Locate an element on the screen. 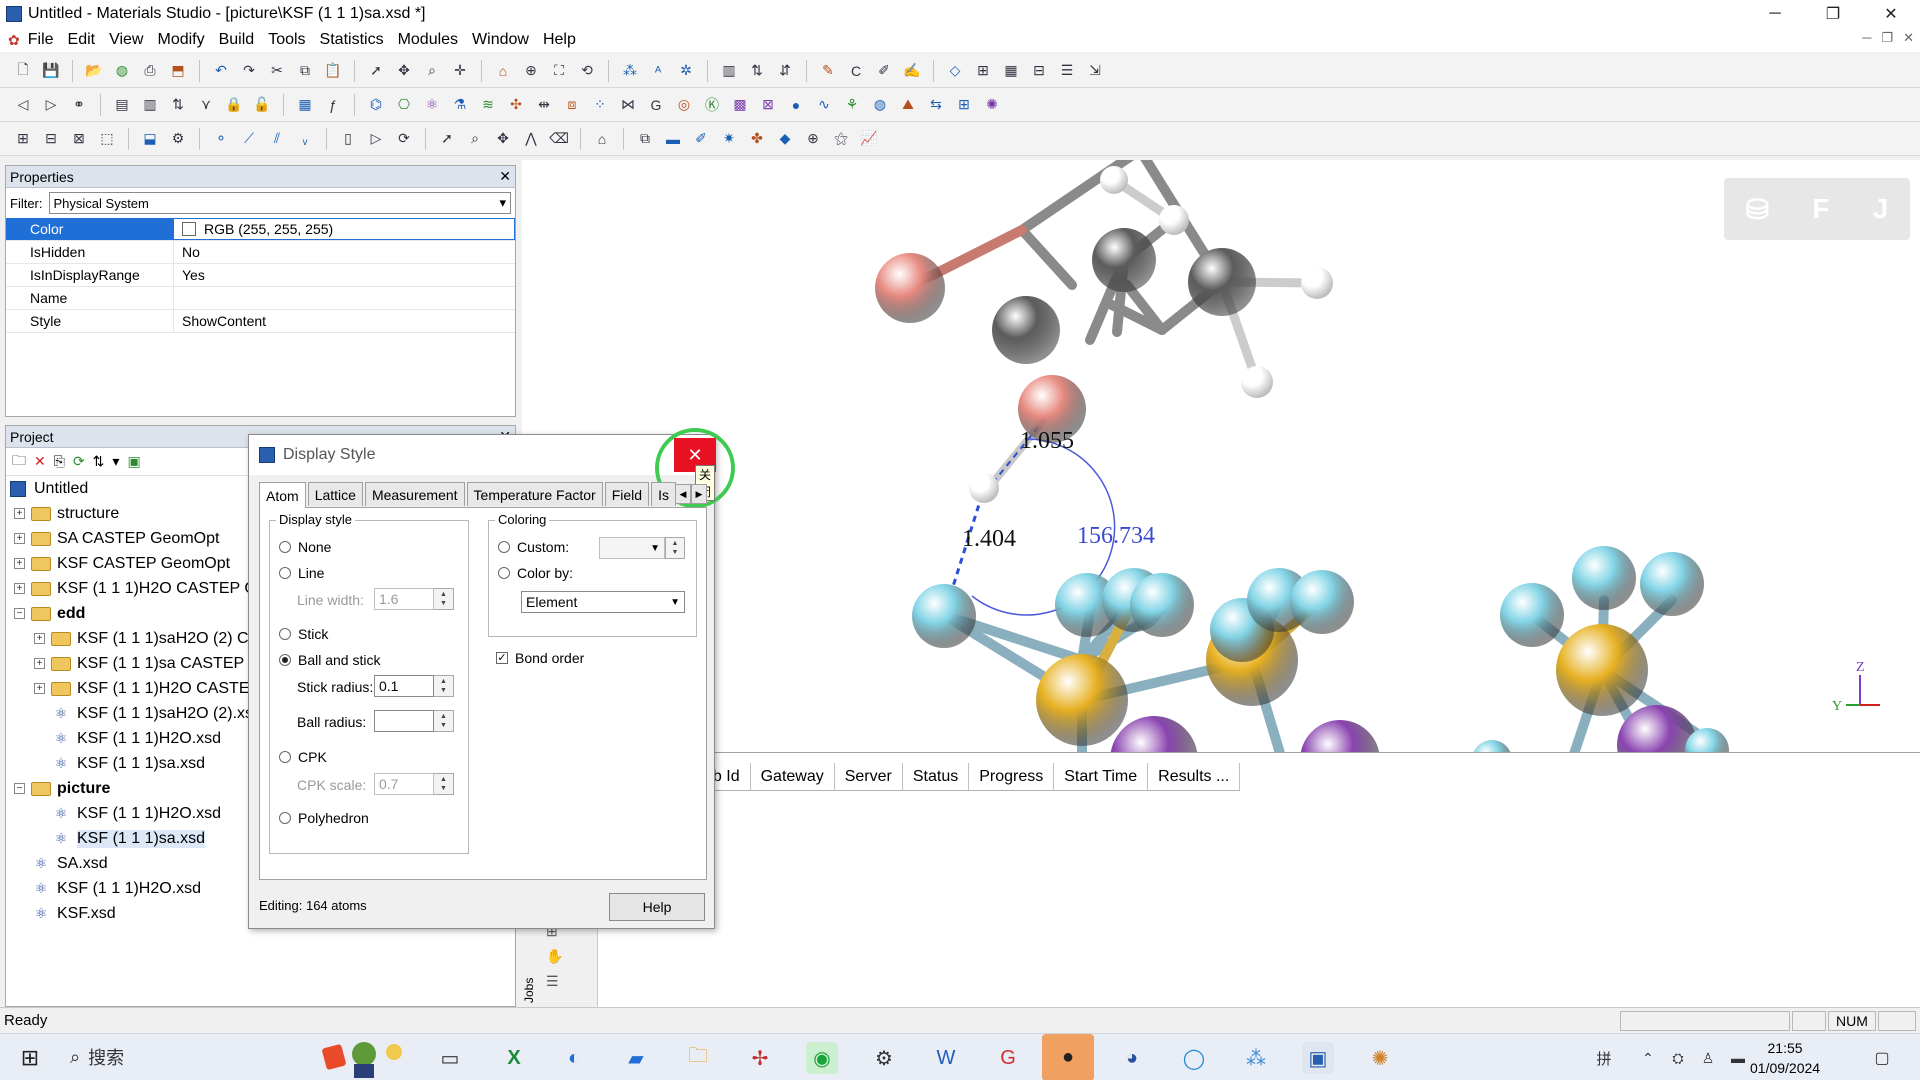 The height and width of the screenshot is (1080, 1920). sphere-icon: ● is located at coordinates (796, 105).